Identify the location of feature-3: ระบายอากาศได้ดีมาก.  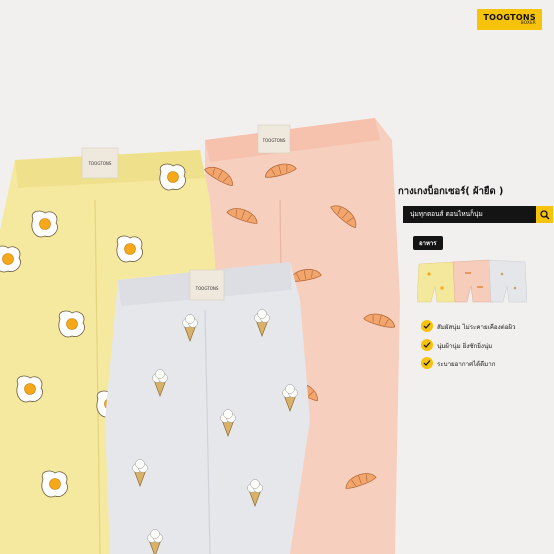
(466, 364).